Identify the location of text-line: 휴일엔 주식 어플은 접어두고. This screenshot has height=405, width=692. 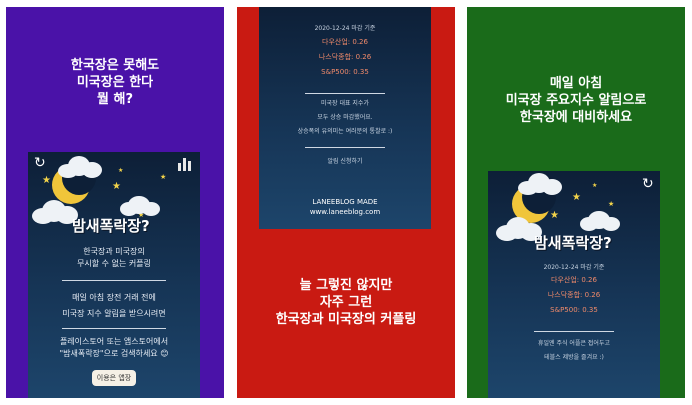
(574, 343).